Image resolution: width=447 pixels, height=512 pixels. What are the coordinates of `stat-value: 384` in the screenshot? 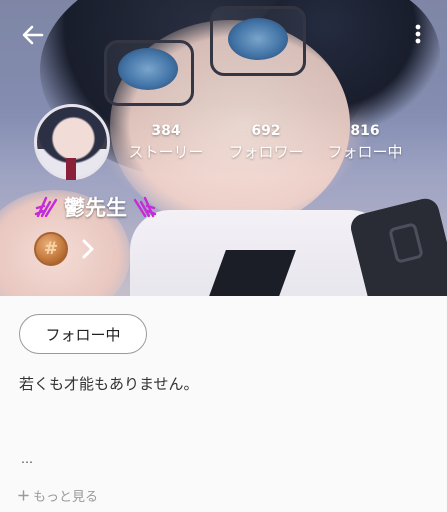 It's located at (166, 131).